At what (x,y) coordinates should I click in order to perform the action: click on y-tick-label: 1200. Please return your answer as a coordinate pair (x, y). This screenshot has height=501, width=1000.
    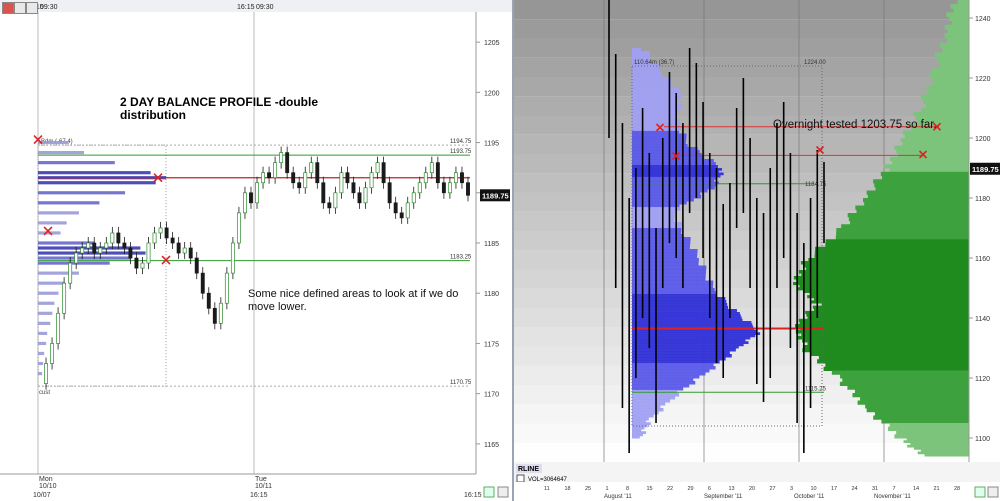
    Looking at the image, I should click on (492, 93).